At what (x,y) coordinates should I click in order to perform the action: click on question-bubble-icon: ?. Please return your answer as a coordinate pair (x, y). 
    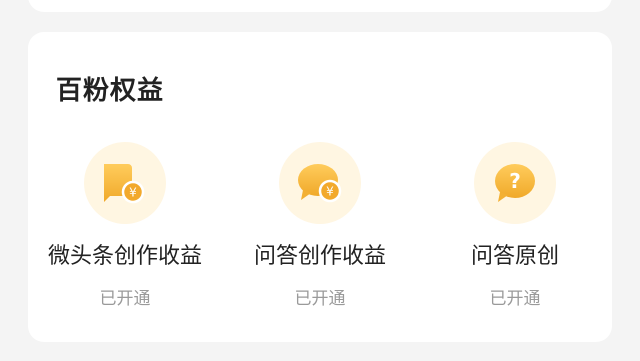
    Looking at the image, I should click on (515, 183).